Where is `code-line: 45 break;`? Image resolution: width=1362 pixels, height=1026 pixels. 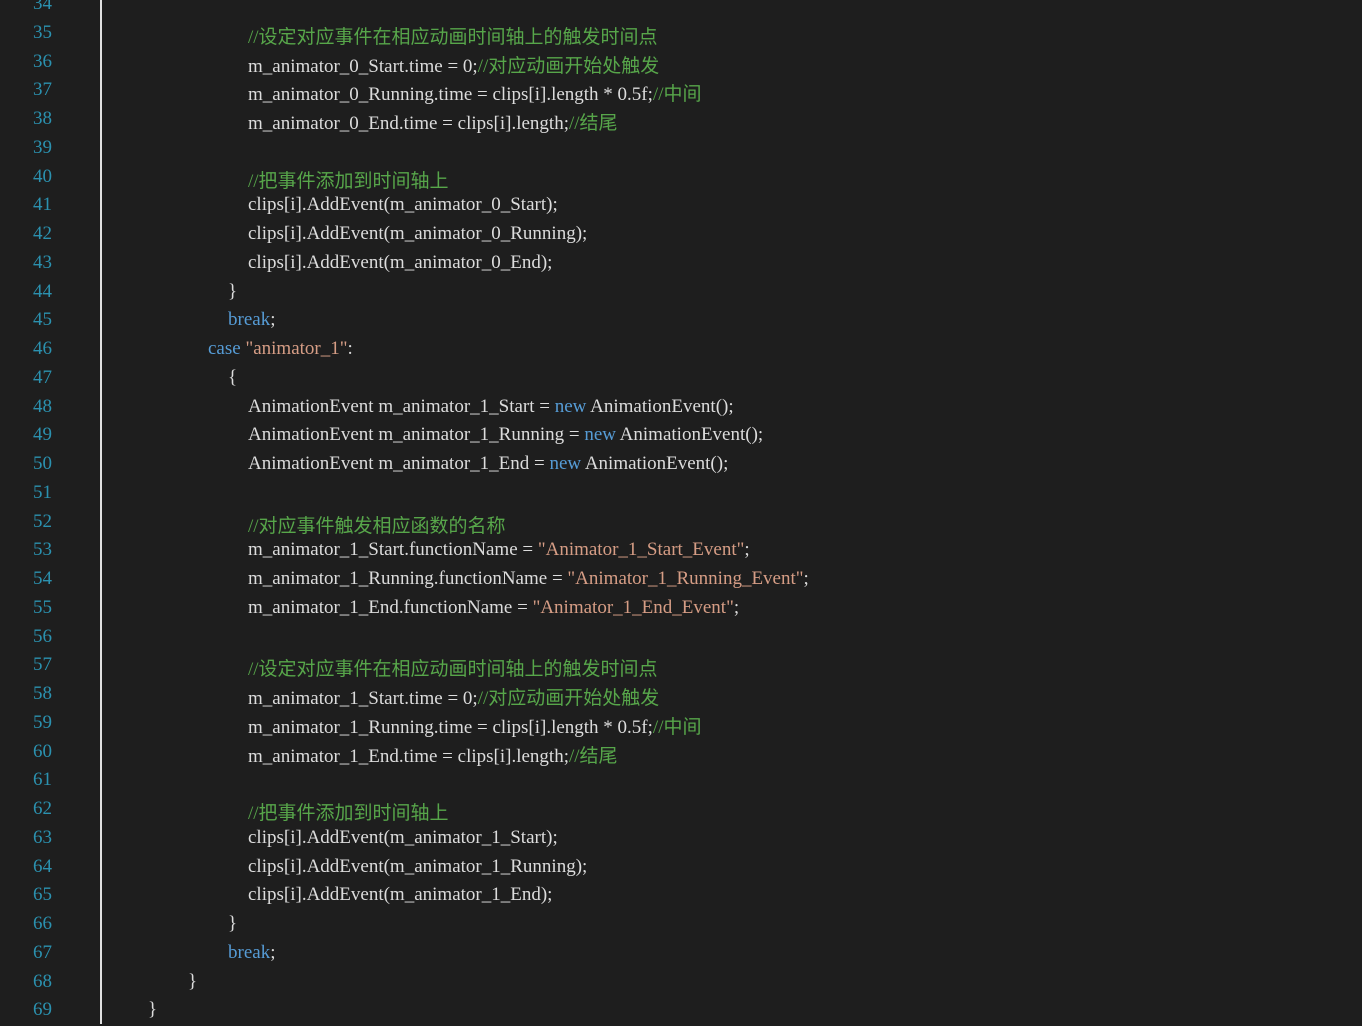
code-line: 45 break; is located at coordinates (681, 321).